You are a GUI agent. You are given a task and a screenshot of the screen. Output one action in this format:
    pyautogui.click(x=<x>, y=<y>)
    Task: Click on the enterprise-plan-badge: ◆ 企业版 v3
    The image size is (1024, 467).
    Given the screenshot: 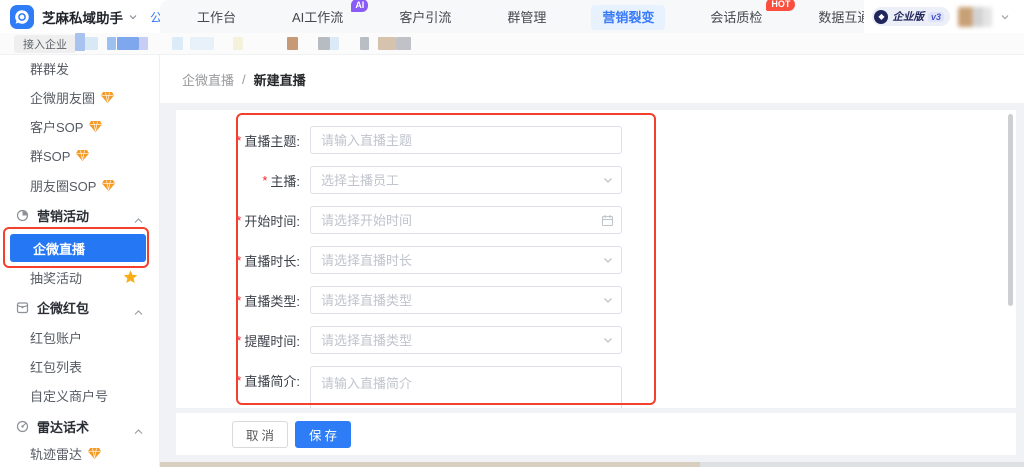 What is the action you would take?
    pyautogui.click(x=911, y=16)
    